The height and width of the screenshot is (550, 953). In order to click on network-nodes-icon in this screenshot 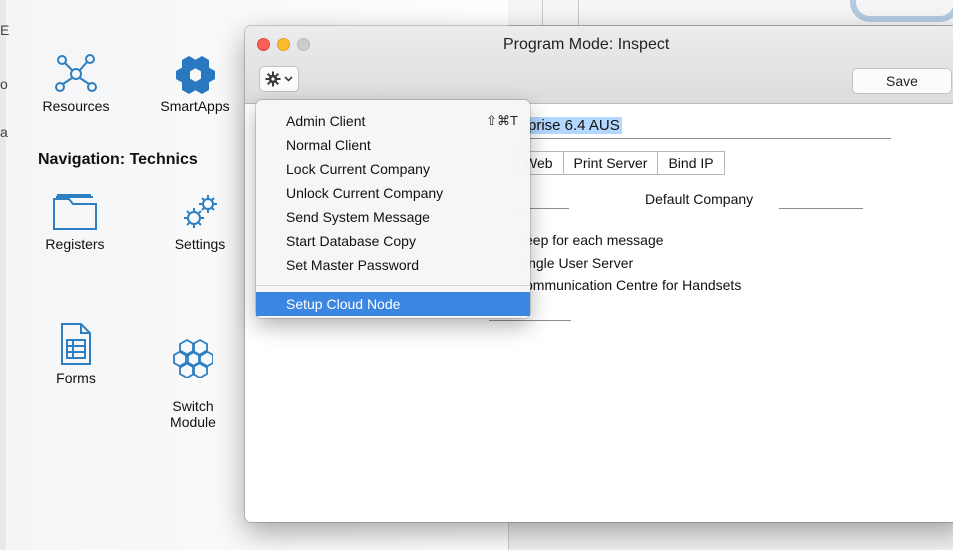, I will do `click(76, 73)`.